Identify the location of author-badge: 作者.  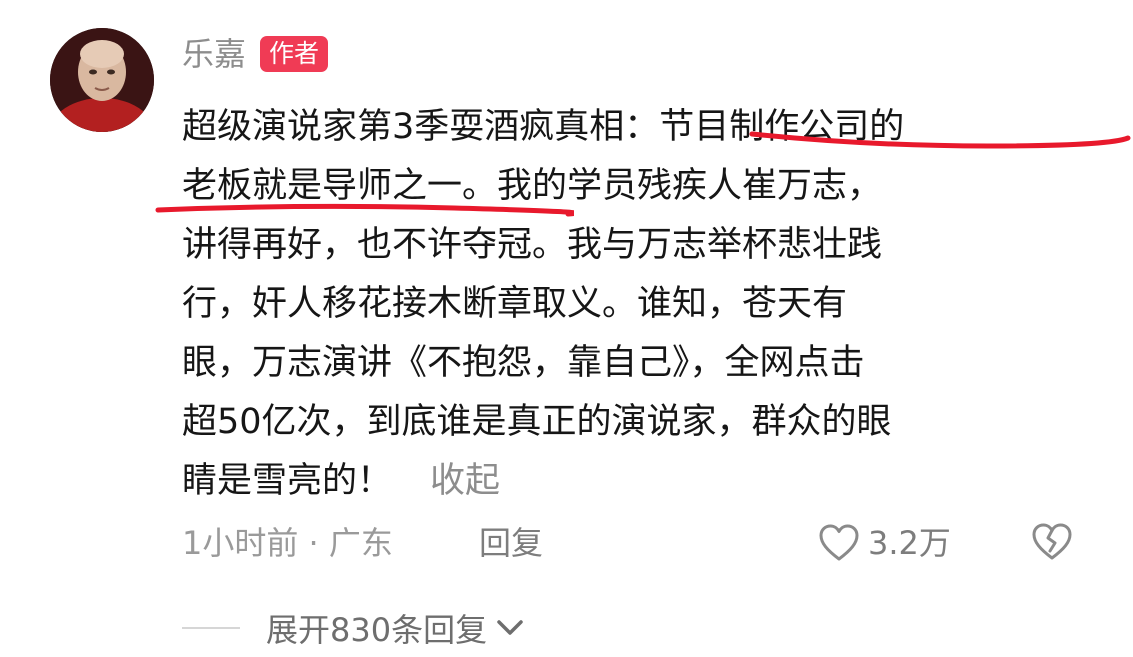
(294, 54).